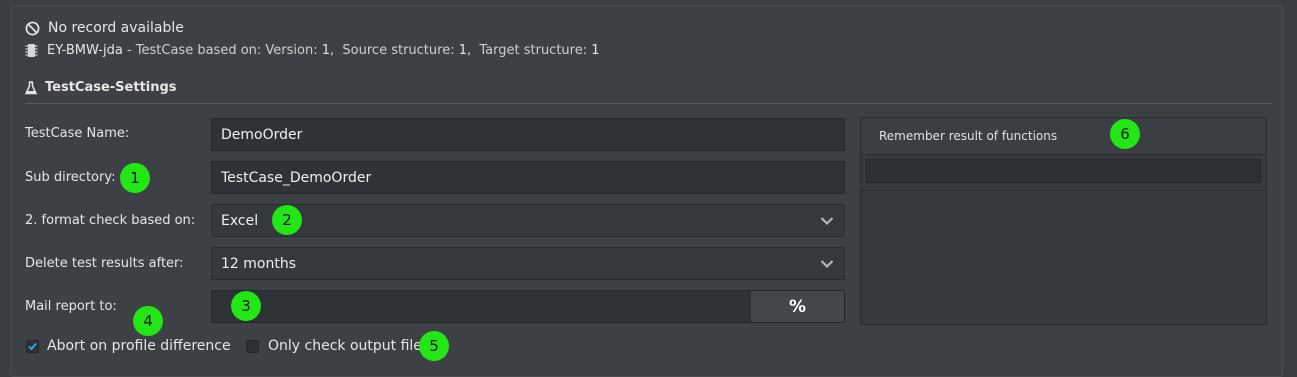 This screenshot has width=1297, height=377. Describe the element at coordinates (222, 50) in the screenshot. I see `info-prefix: - TestCase based on: Version:` at that location.